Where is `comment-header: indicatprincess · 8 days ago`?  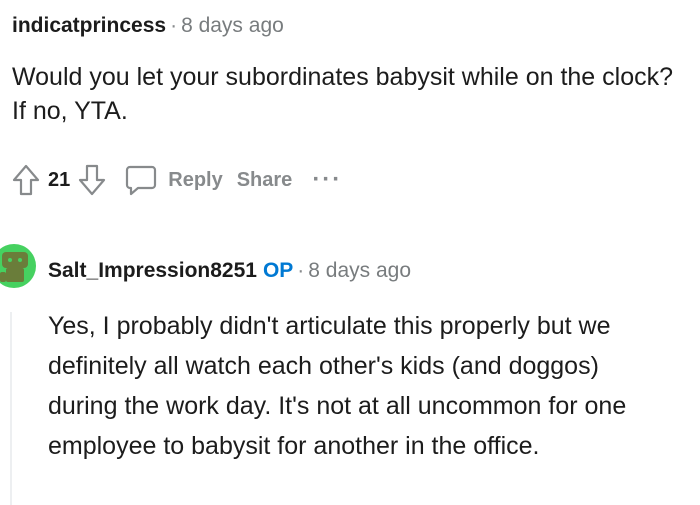 comment-header: indicatprincess · 8 days ago is located at coordinates (350, 26).